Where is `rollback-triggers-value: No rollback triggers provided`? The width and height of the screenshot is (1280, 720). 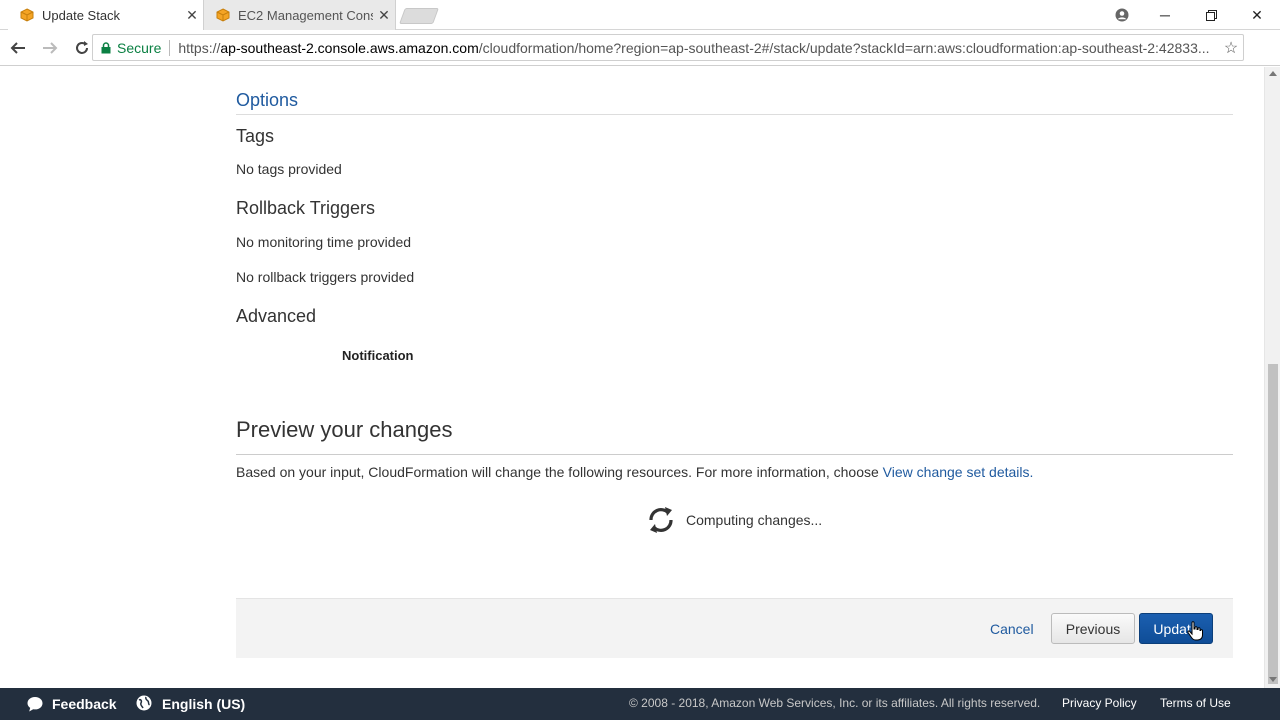
rollback-triggers-value: No rollback triggers provided is located at coordinates (325, 277).